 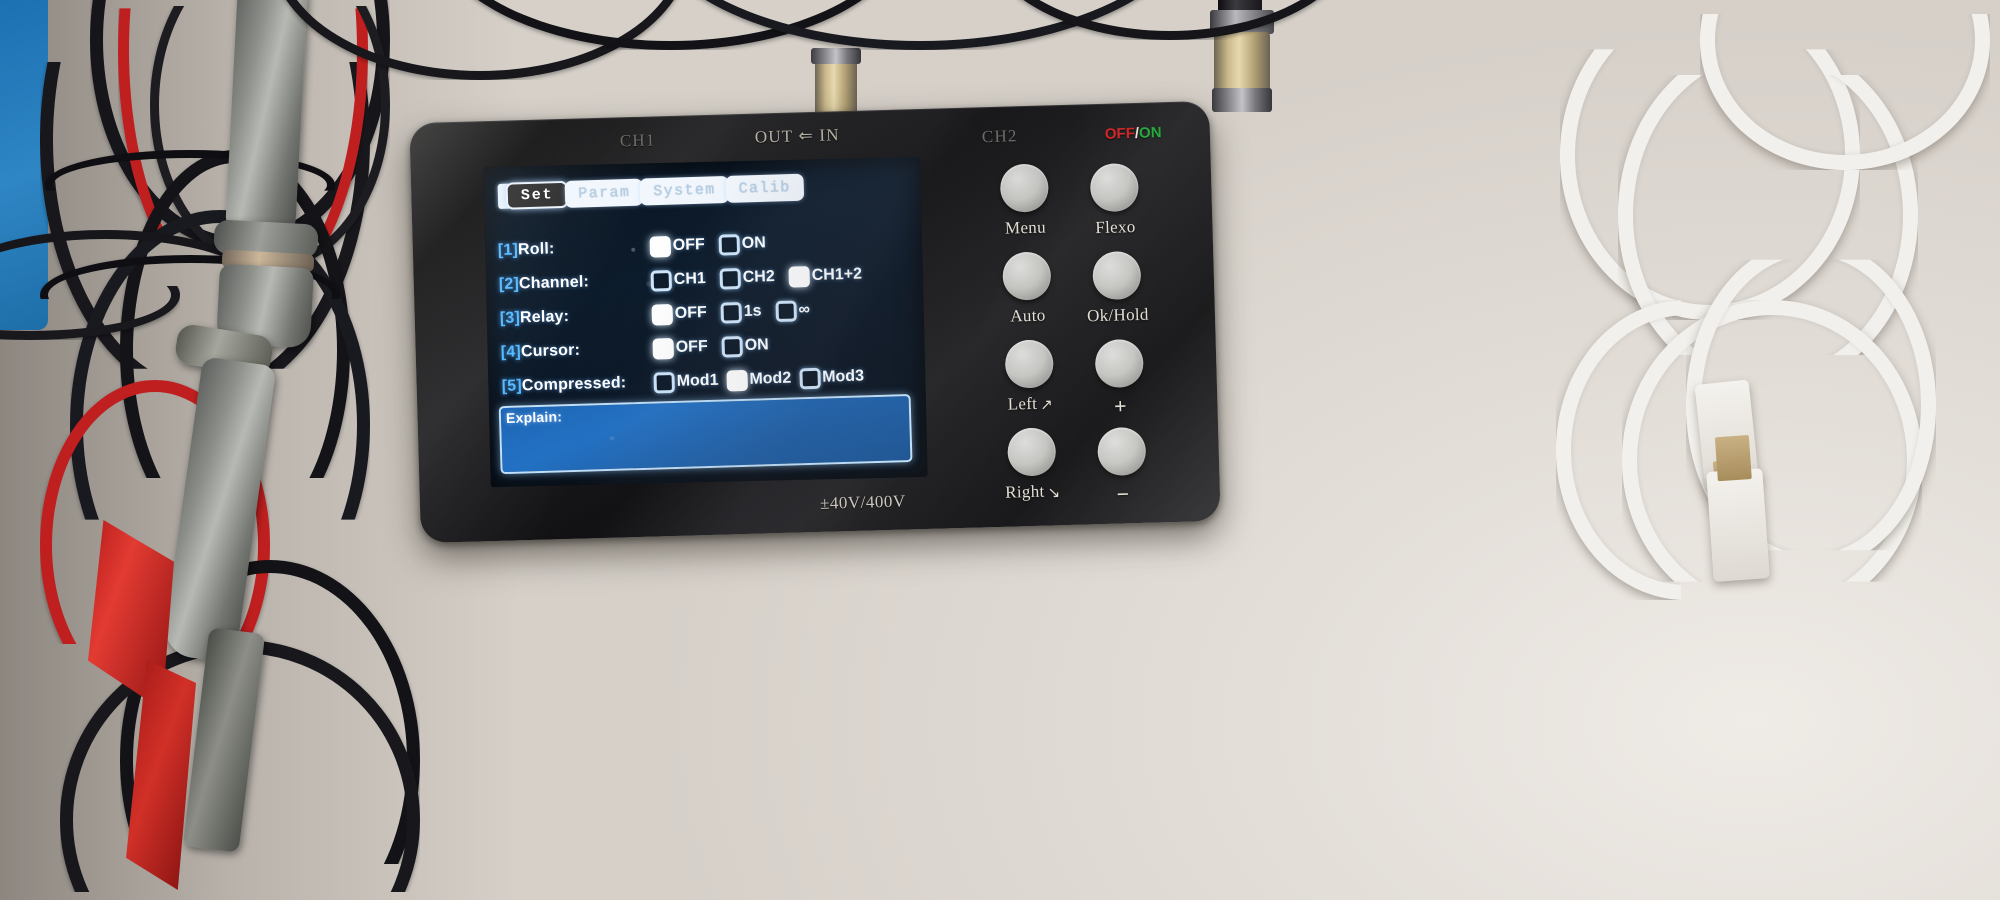 I want to click on checkbox-cursor-on, so click(x=732, y=346).